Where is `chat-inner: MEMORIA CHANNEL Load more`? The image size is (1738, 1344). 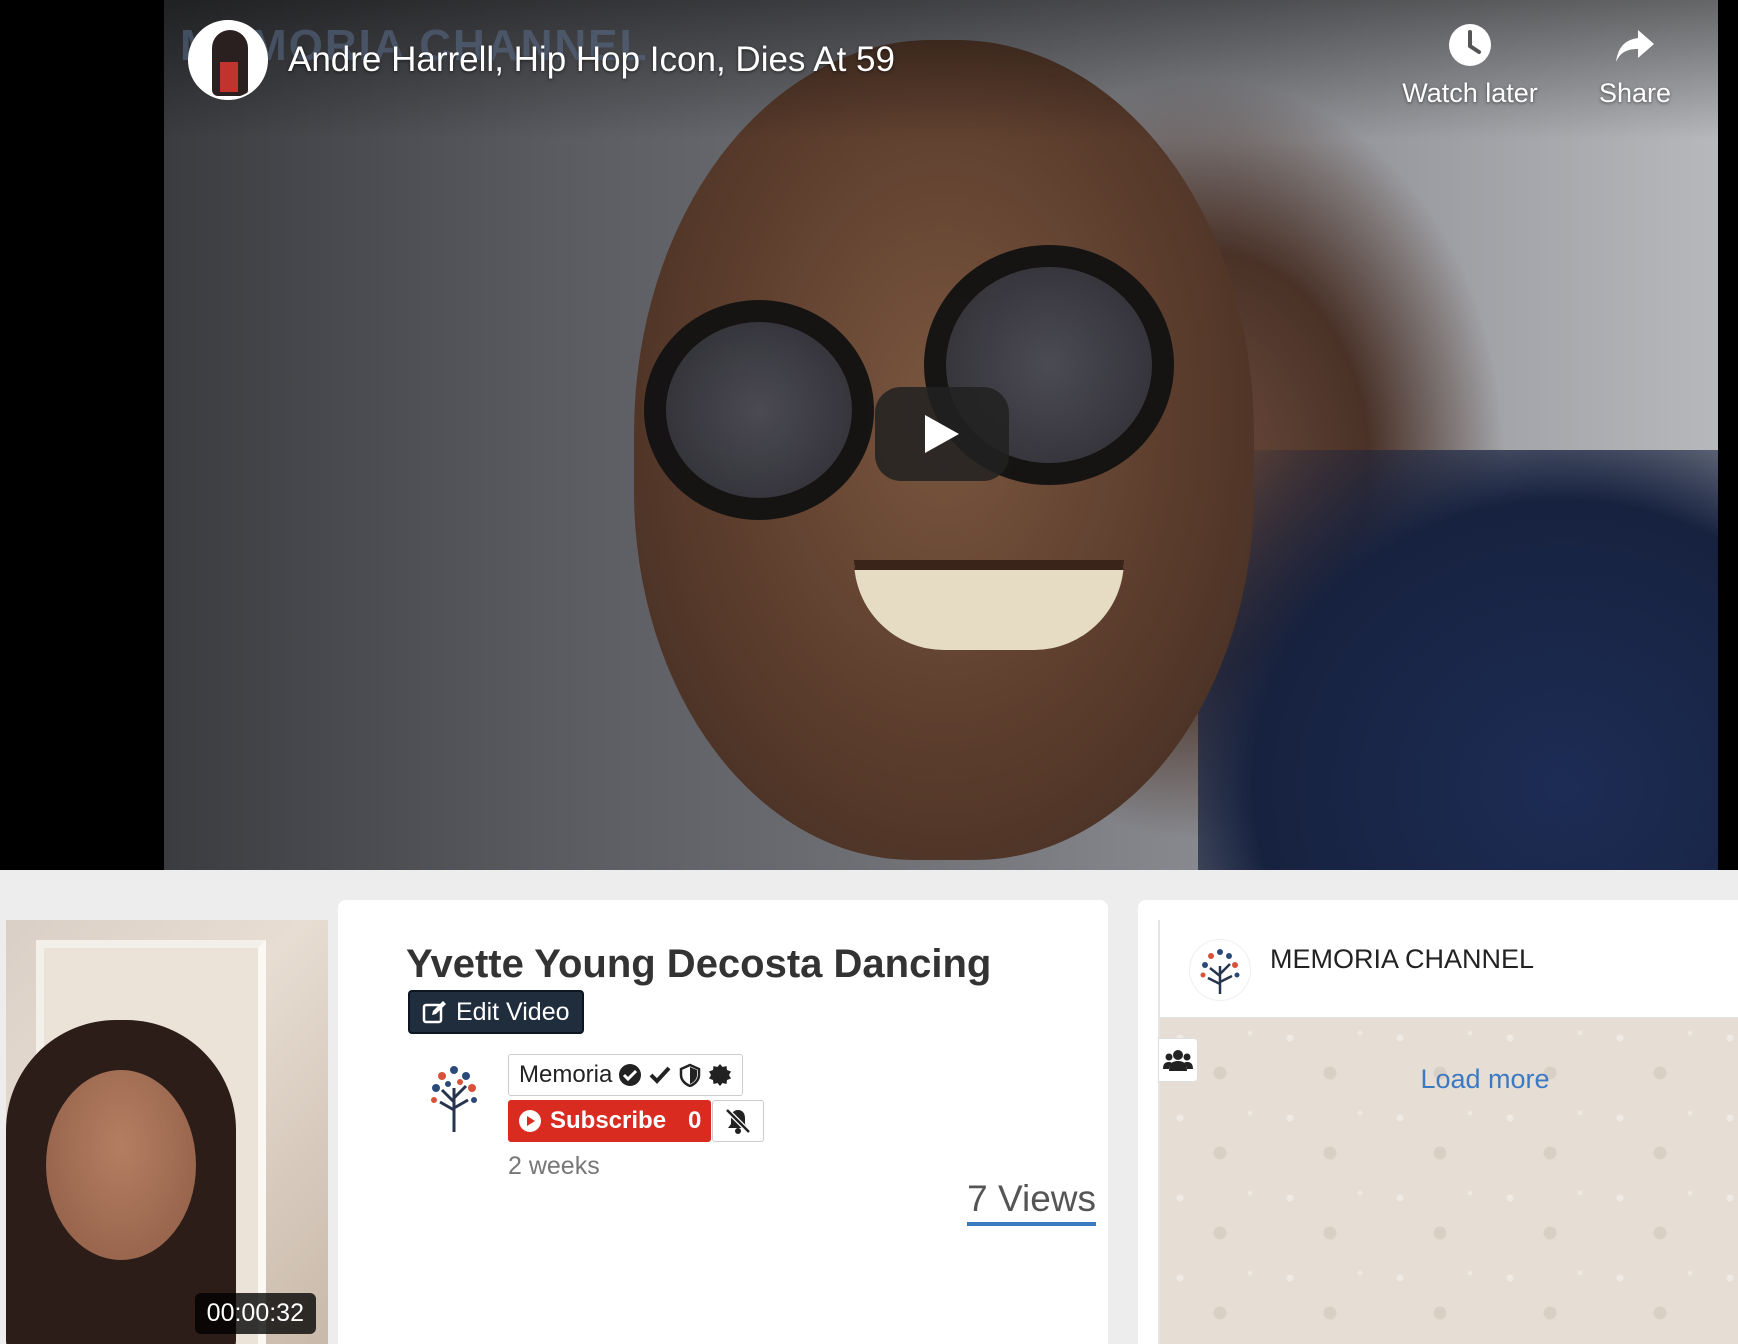
chat-inner: MEMORIA CHANNEL Load more is located at coordinates (1448, 1132).